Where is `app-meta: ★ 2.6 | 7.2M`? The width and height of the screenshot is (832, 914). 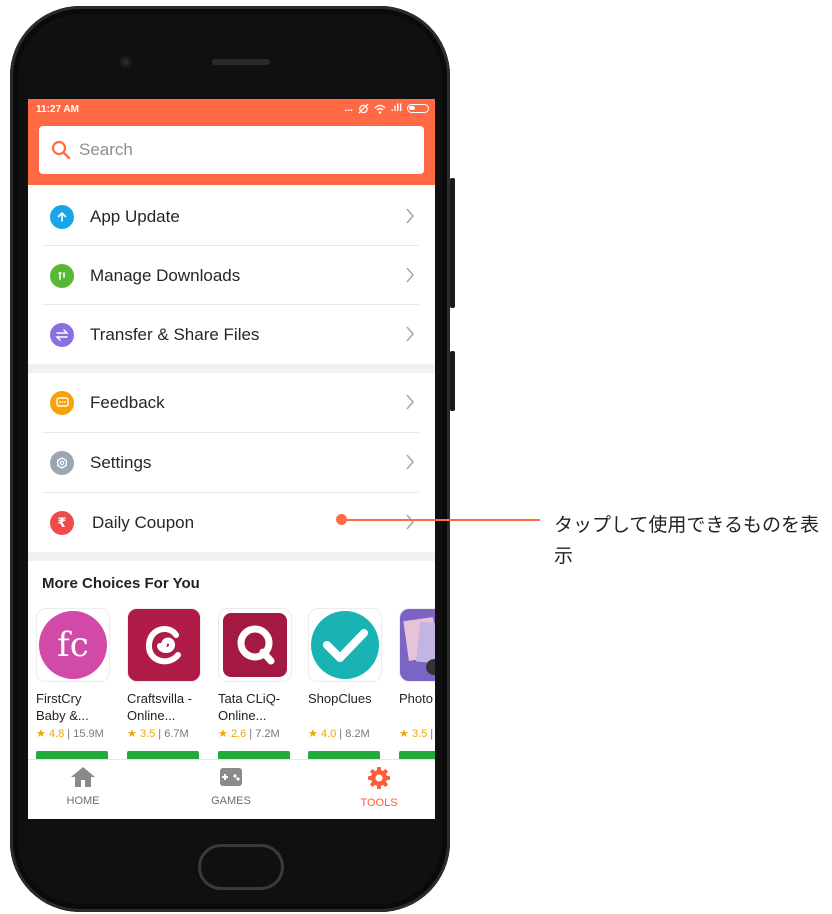
app-meta: ★ 2.6 | 7.2M is located at coordinates (249, 734).